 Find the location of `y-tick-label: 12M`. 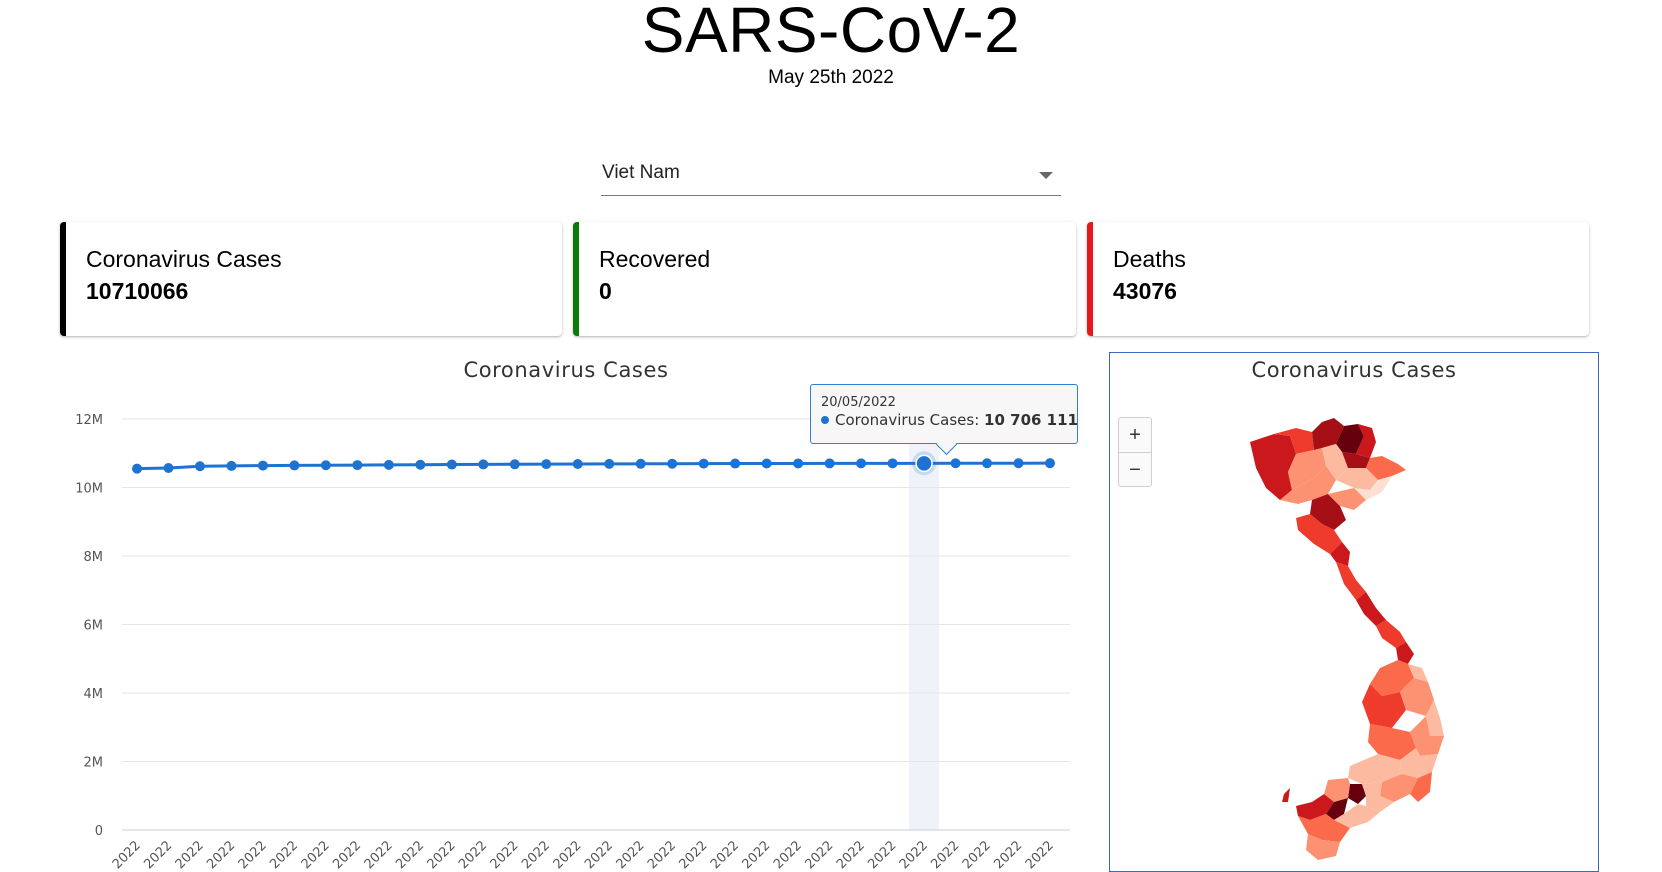

y-tick-label: 12M is located at coordinates (89, 420).